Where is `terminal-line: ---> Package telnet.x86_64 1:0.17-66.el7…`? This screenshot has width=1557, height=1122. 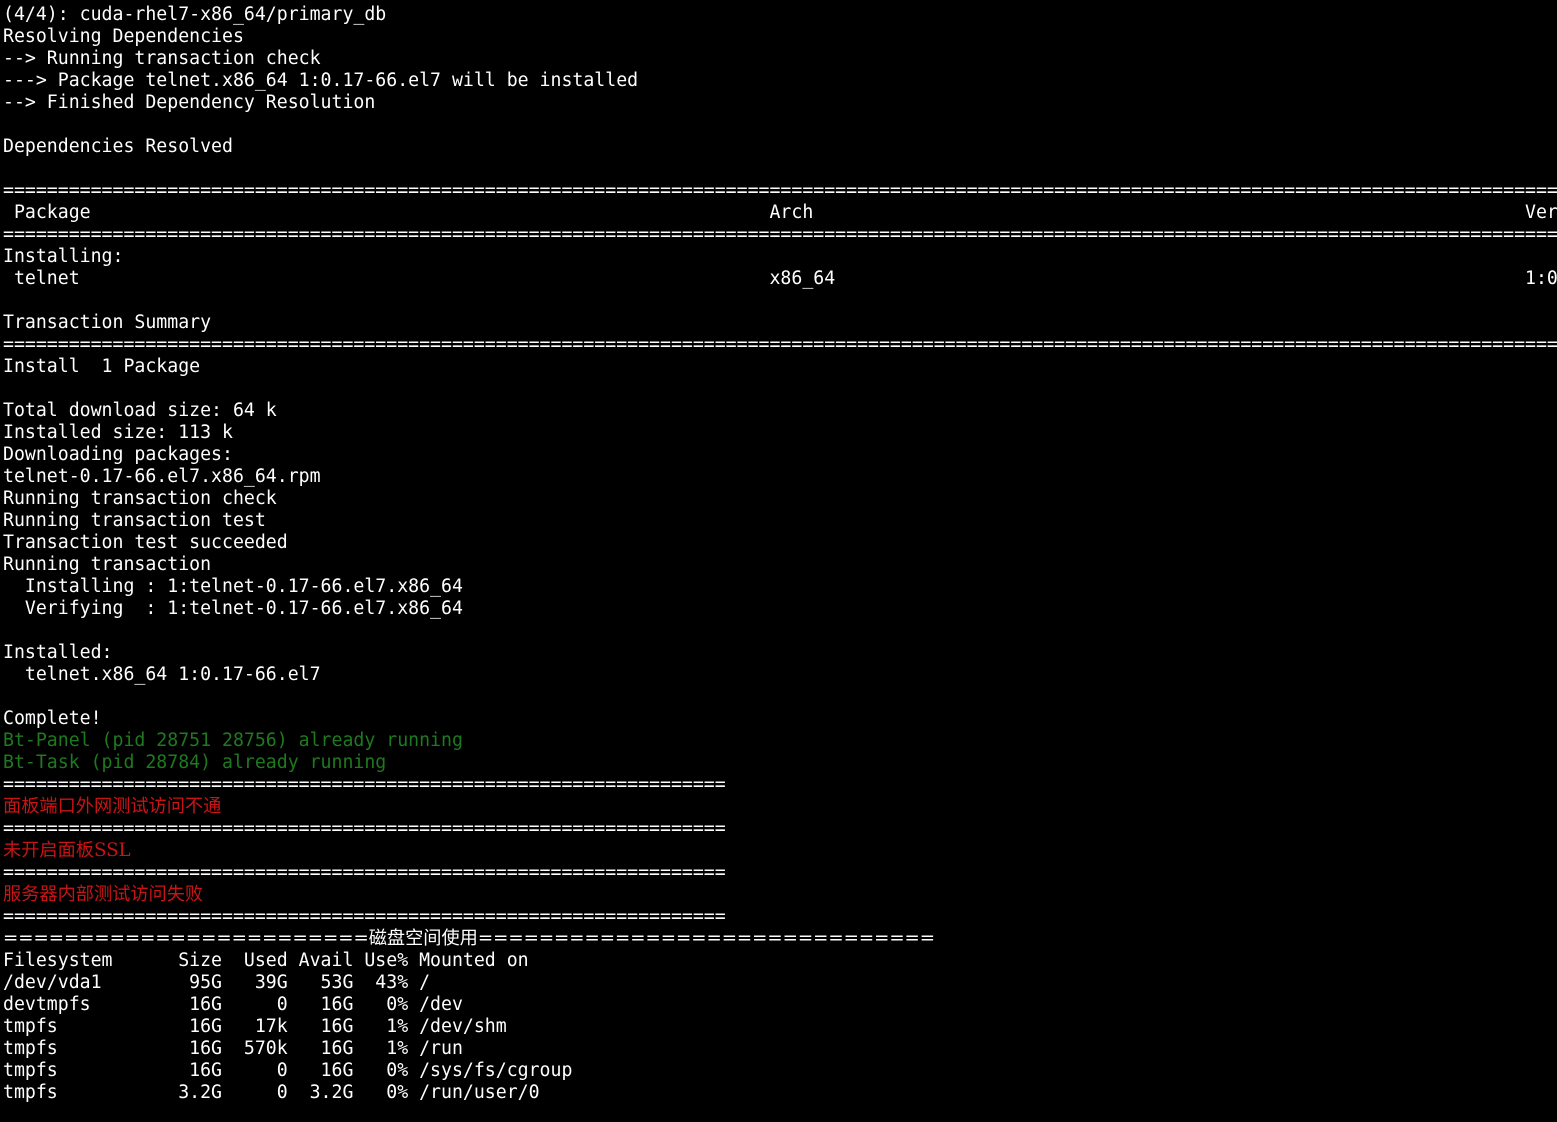
terminal-line: ---> Package telnet.x86_64 1:0.17-66.el7… is located at coordinates (321, 80).